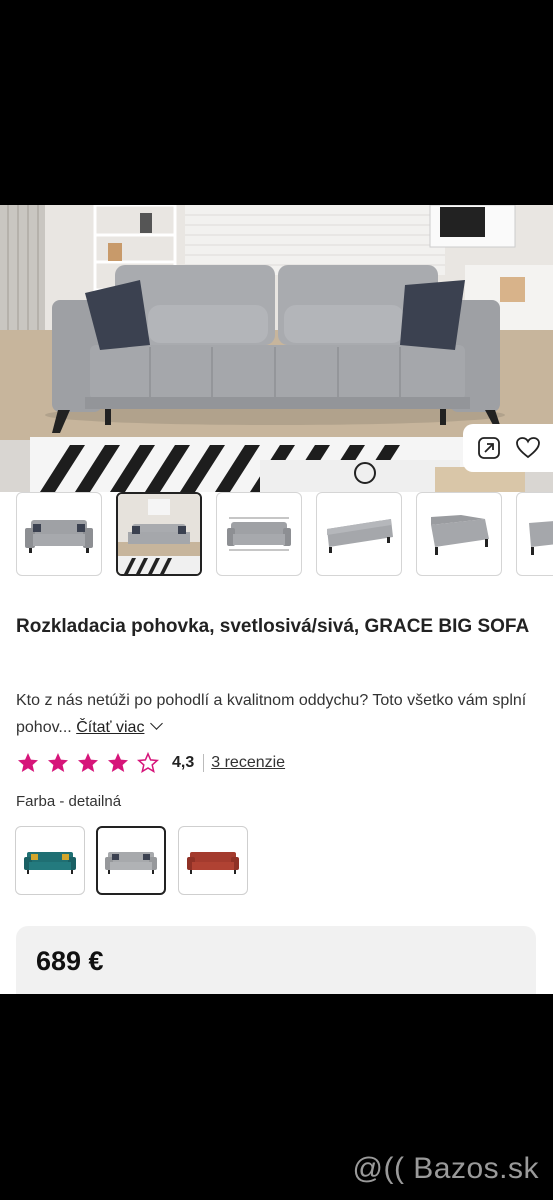 The image size is (553, 1200). I want to click on color-label: Farba - detailná, so click(69, 801).